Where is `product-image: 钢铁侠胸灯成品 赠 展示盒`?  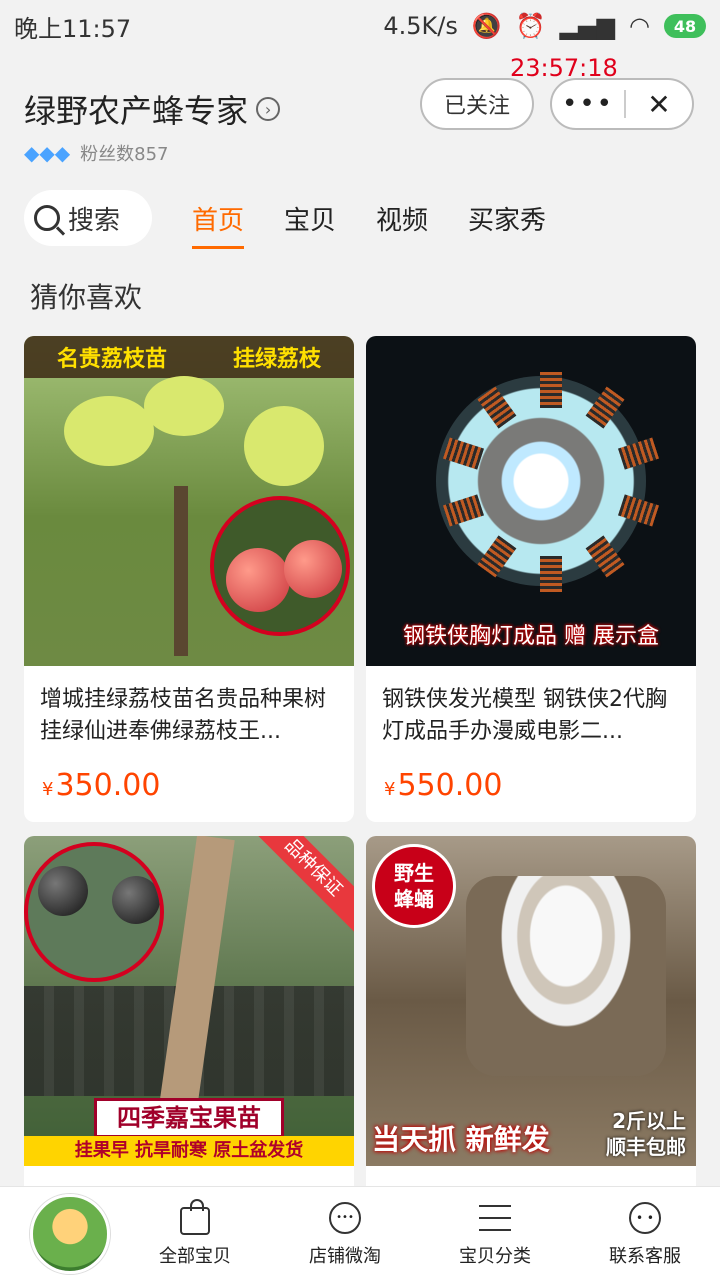 product-image: 钢铁侠胸灯成品 赠 展示盒 is located at coordinates (531, 501).